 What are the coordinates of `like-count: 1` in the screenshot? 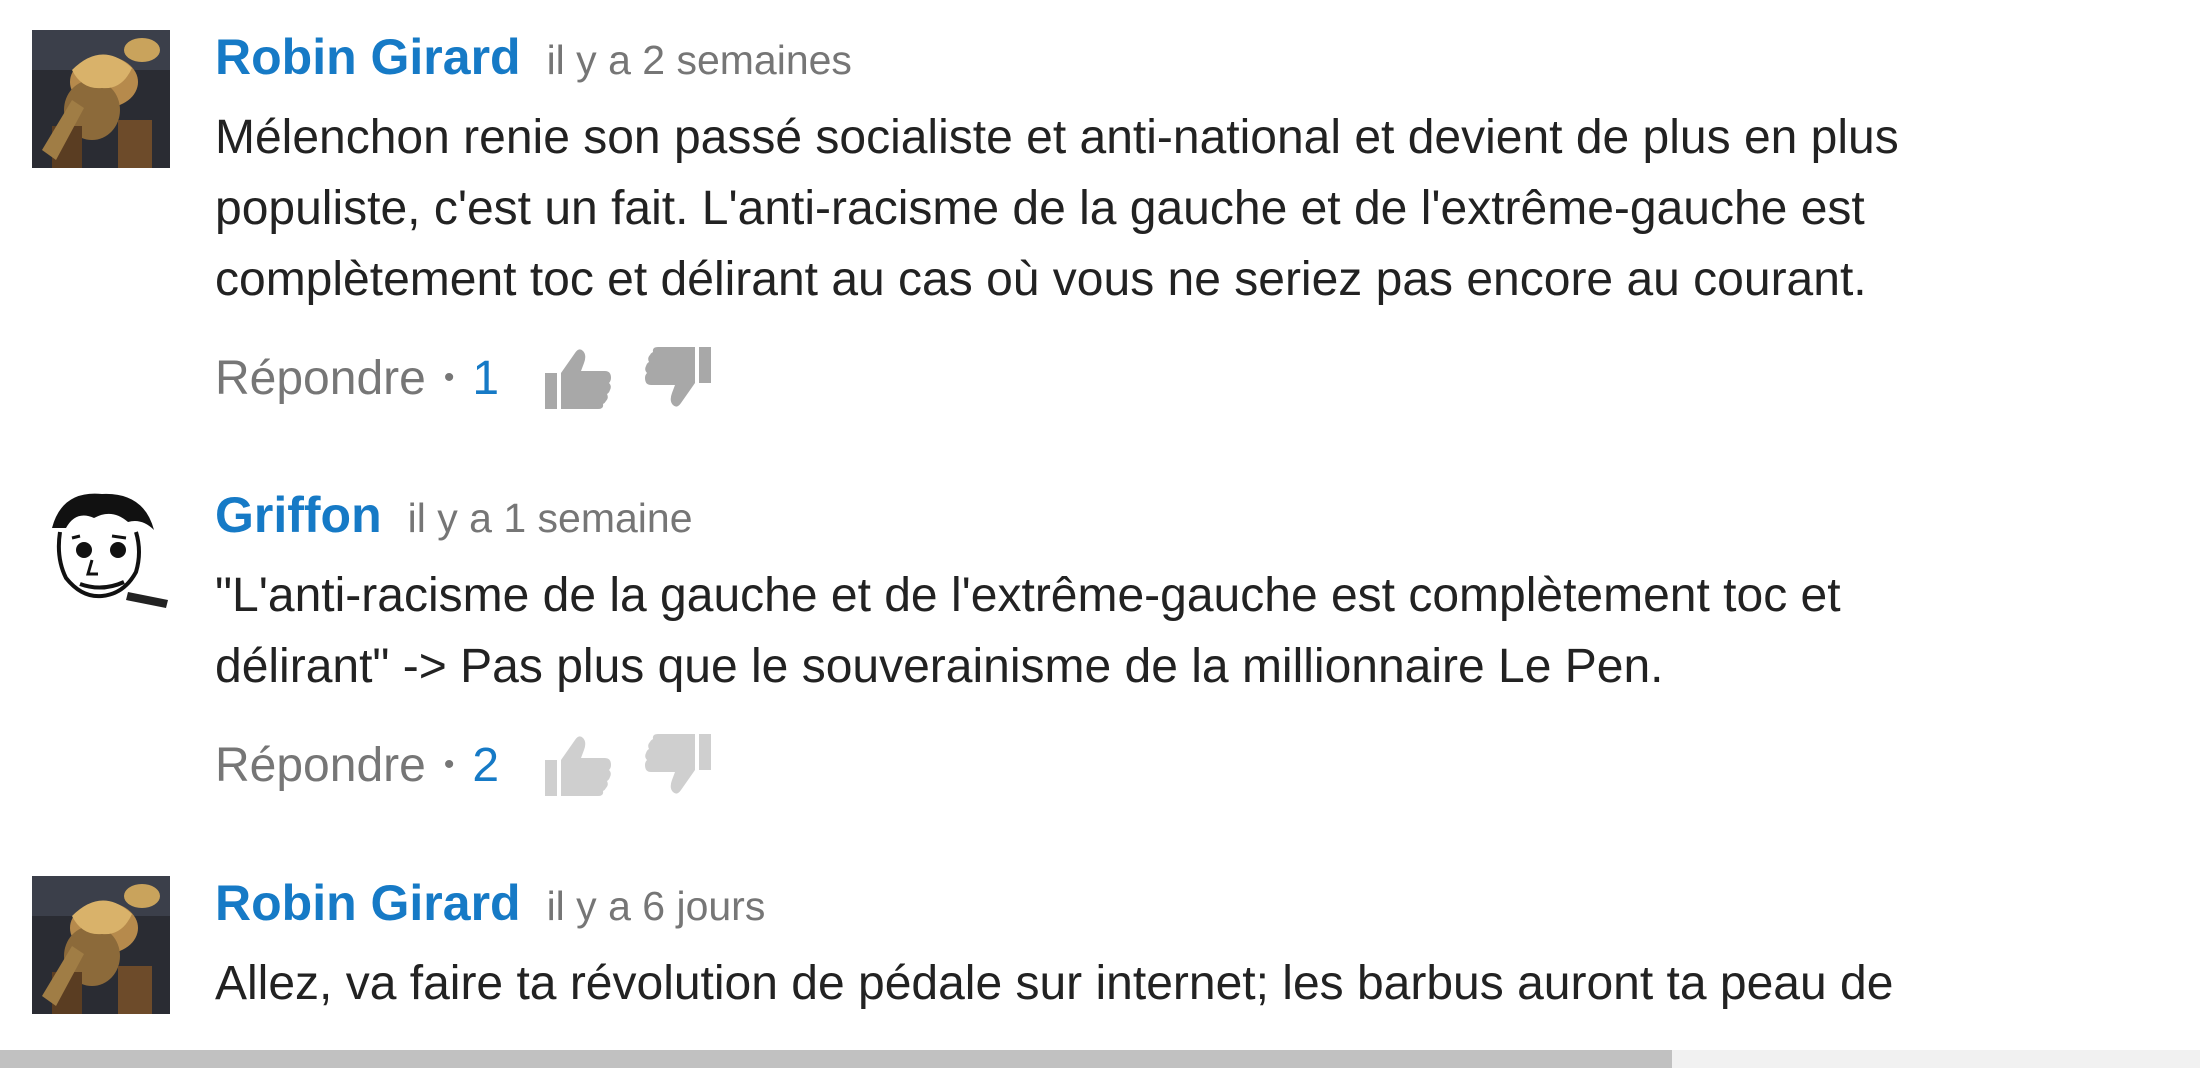 It's located at (486, 378).